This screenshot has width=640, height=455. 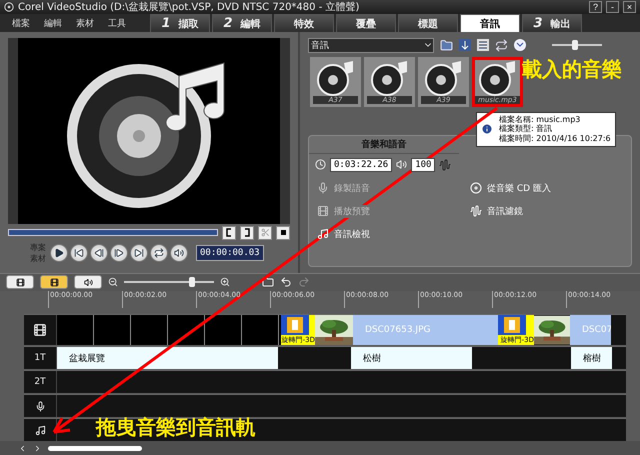 I want to click on music-note-icon, so click(x=323, y=234).